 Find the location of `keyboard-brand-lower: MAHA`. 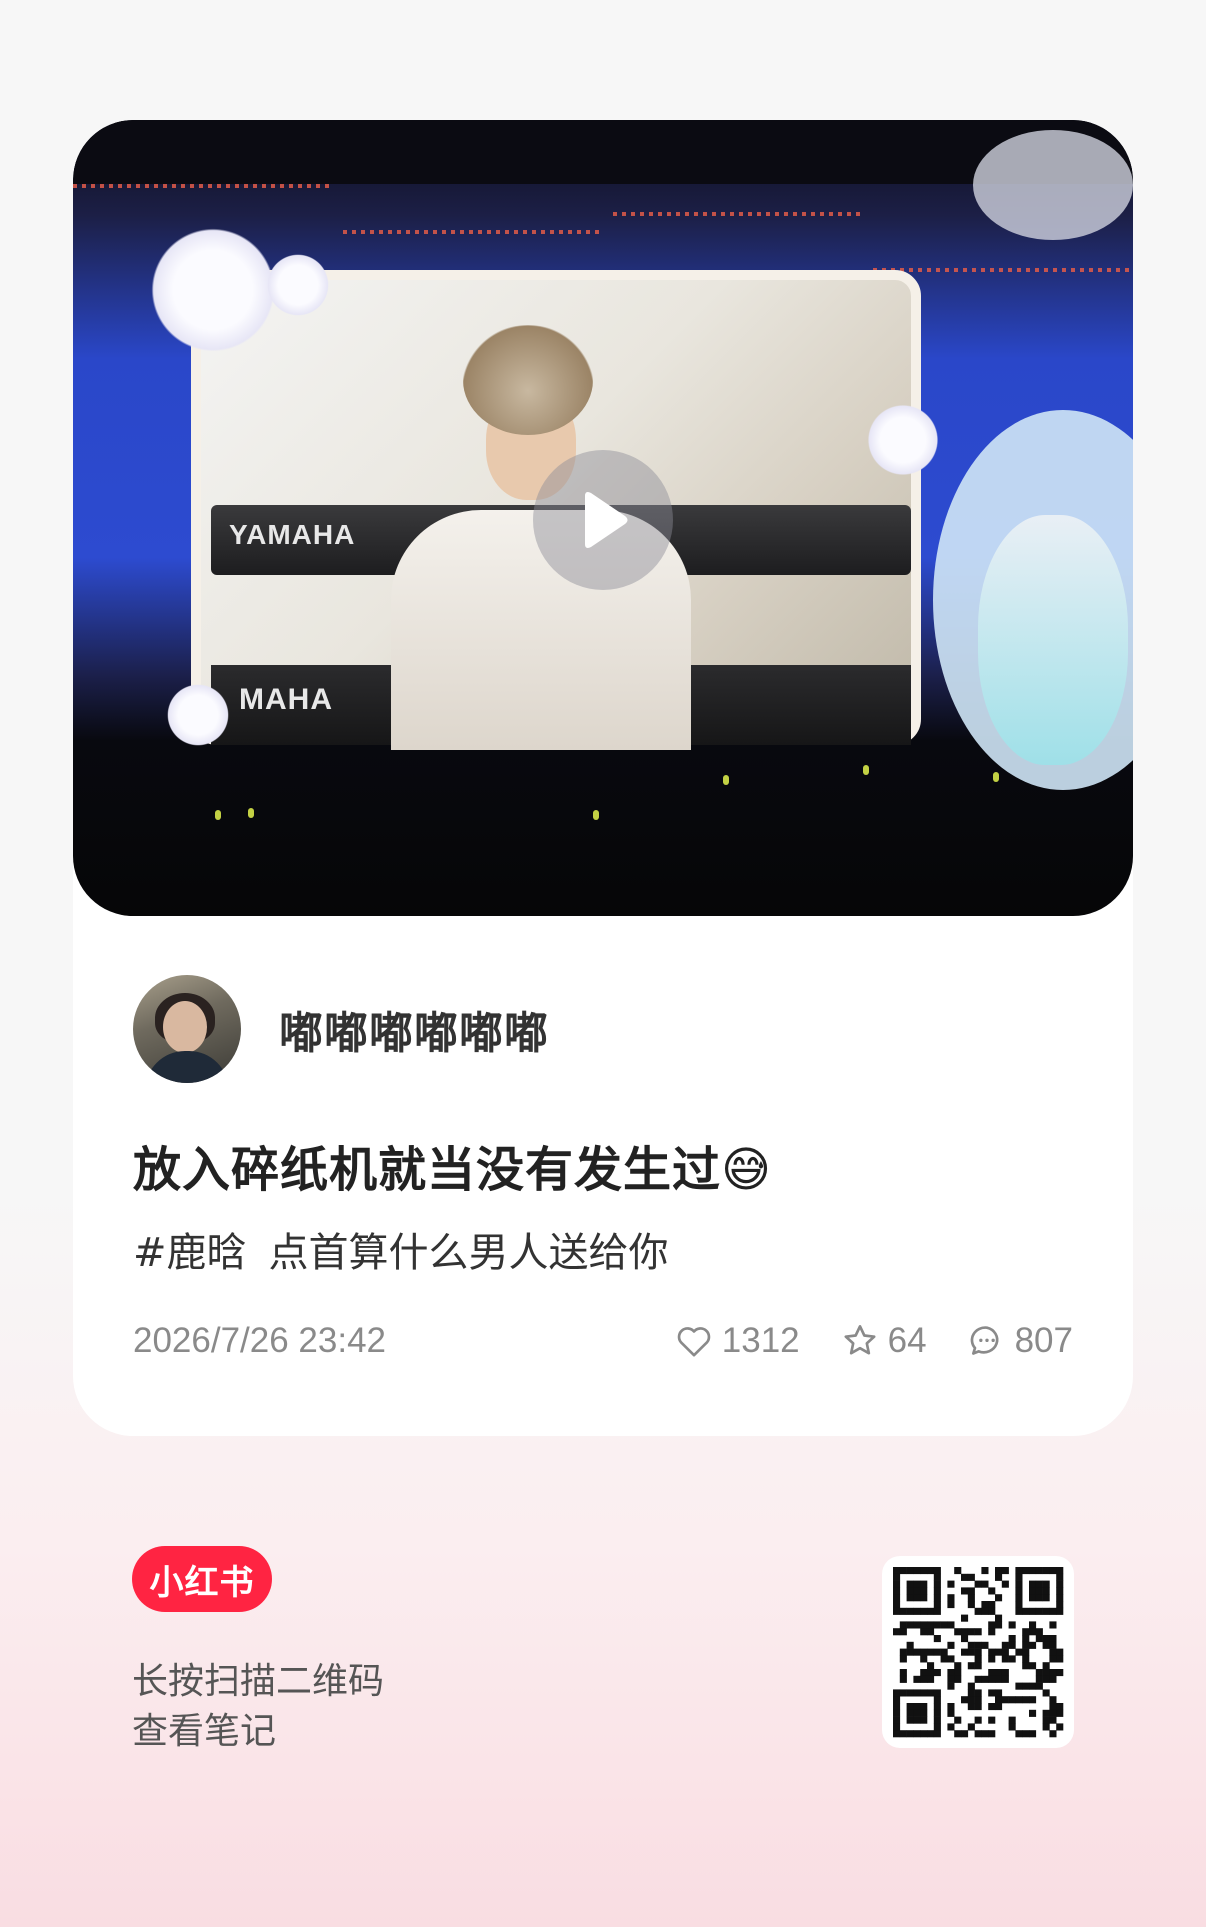

keyboard-brand-lower: MAHA is located at coordinates (286, 699).